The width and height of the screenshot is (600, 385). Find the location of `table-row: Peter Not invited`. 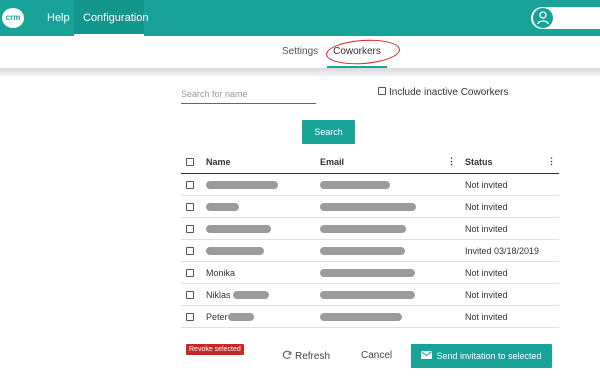

table-row: Peter Not invited is located at coordinates (370, 317).